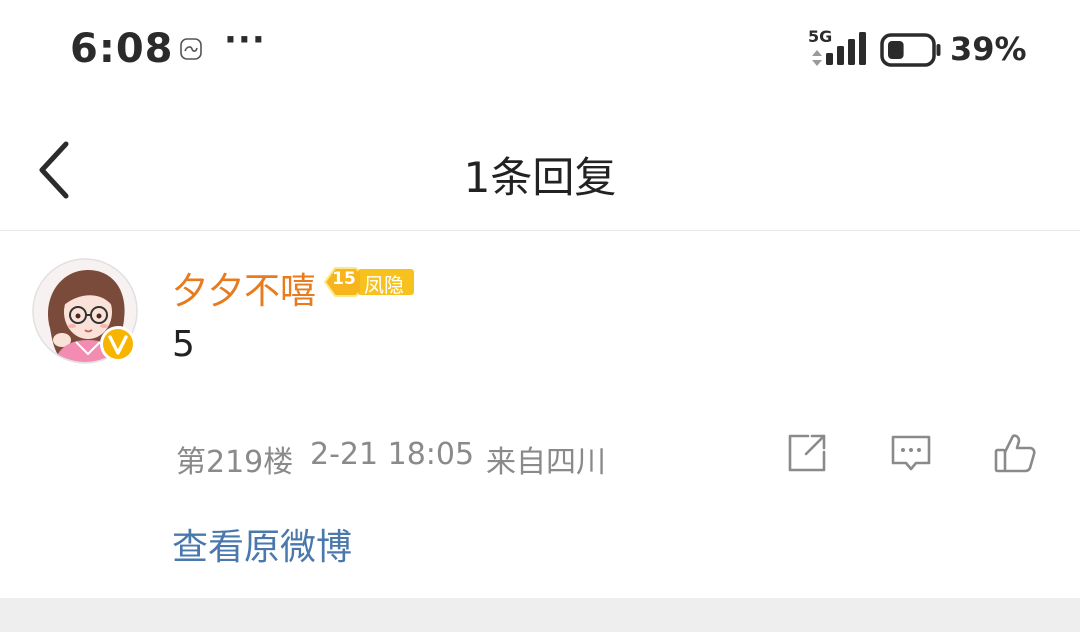  What do you see at coordinates (245, 40) in the screenshot?
I see `status-more-icon: ···` at bounding box center [245, 40].